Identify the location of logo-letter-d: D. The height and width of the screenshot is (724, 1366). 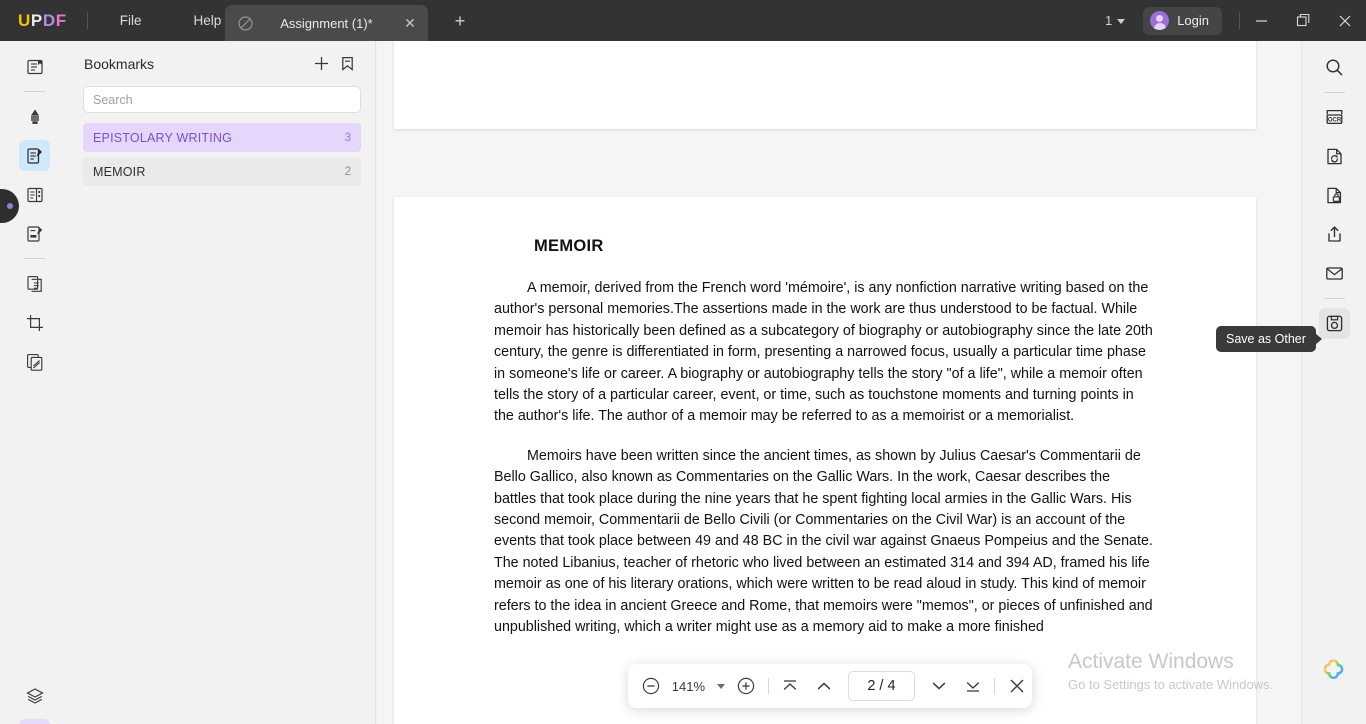
(49, 20).